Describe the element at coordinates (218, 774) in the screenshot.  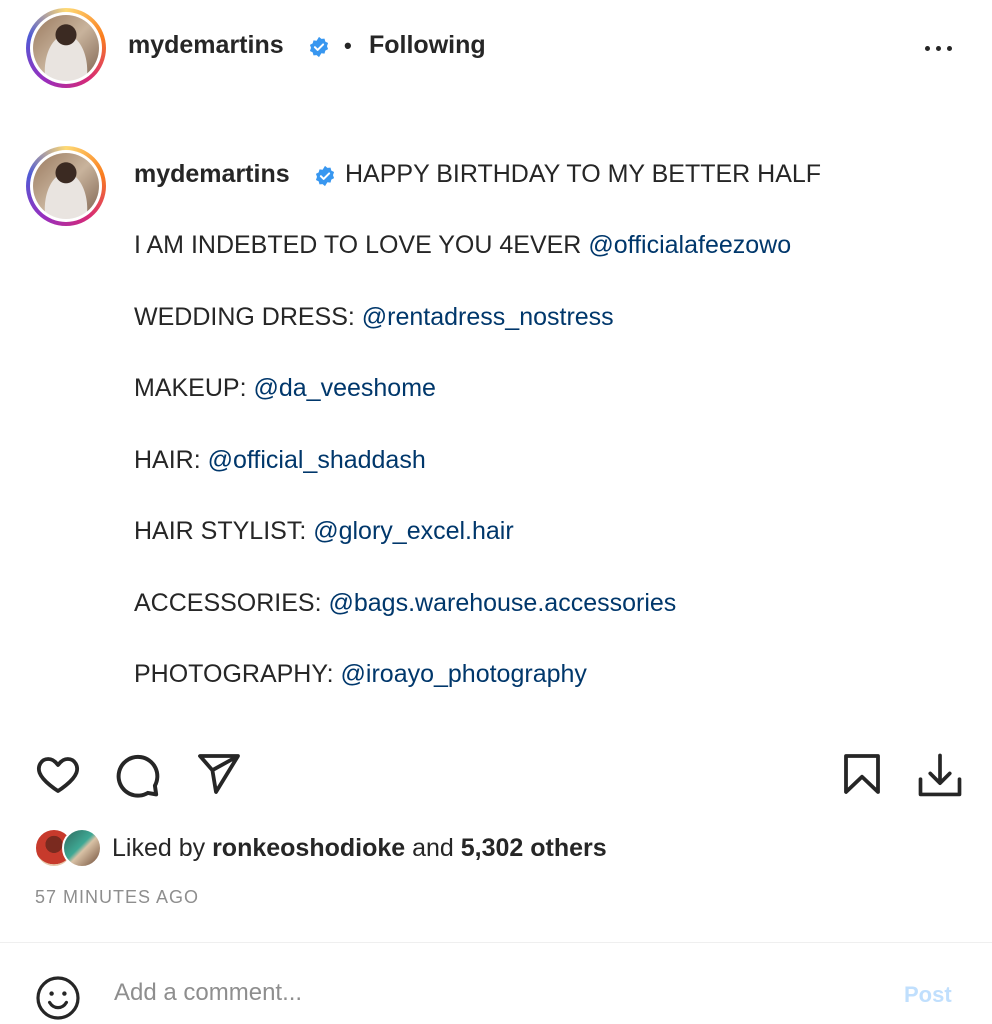
I see `share-icon` at that location.